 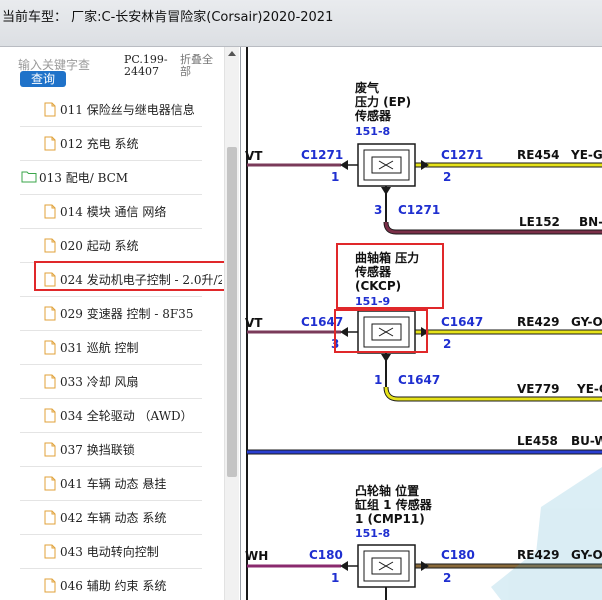 I want to click on sensor2-bottom-connector: C1647, so click(x=419, y=380).